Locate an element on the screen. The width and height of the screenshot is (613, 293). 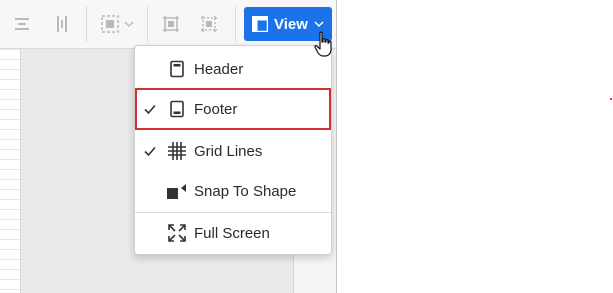
selection-dropdown is located at coordinates (117, 24).